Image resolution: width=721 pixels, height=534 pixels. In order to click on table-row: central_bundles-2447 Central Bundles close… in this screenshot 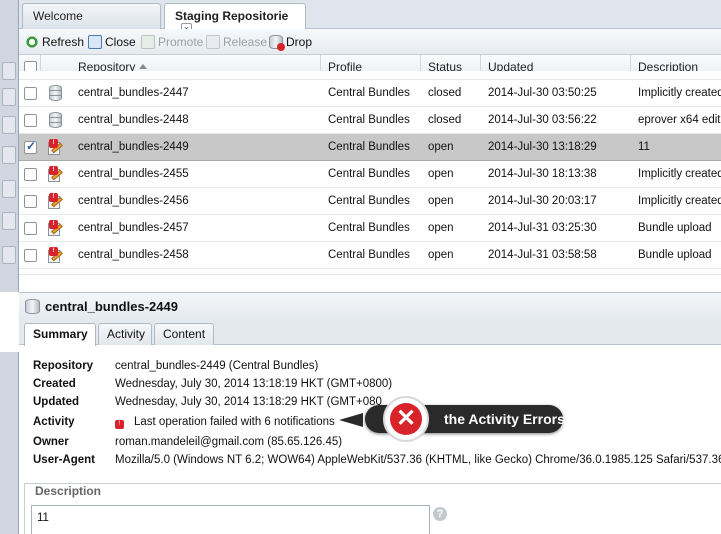, I will do `click(370, 93)`.